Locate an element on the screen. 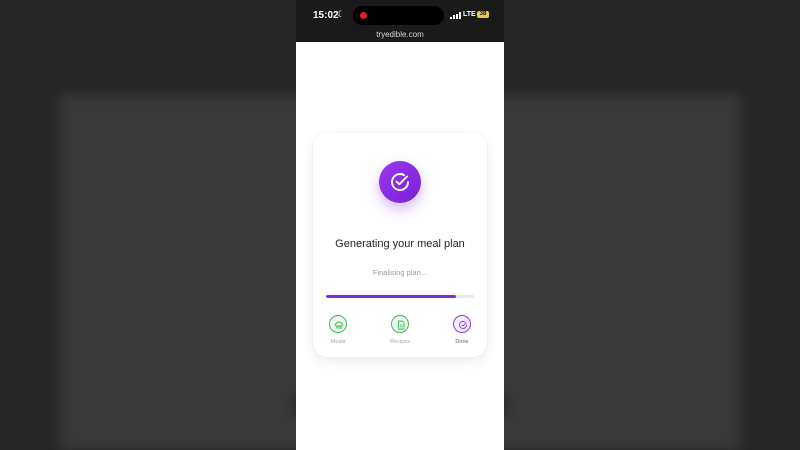 Image resolution: width=800 pixels, height=450 pixels. step-done-circle is located at coordinates (462, 324).